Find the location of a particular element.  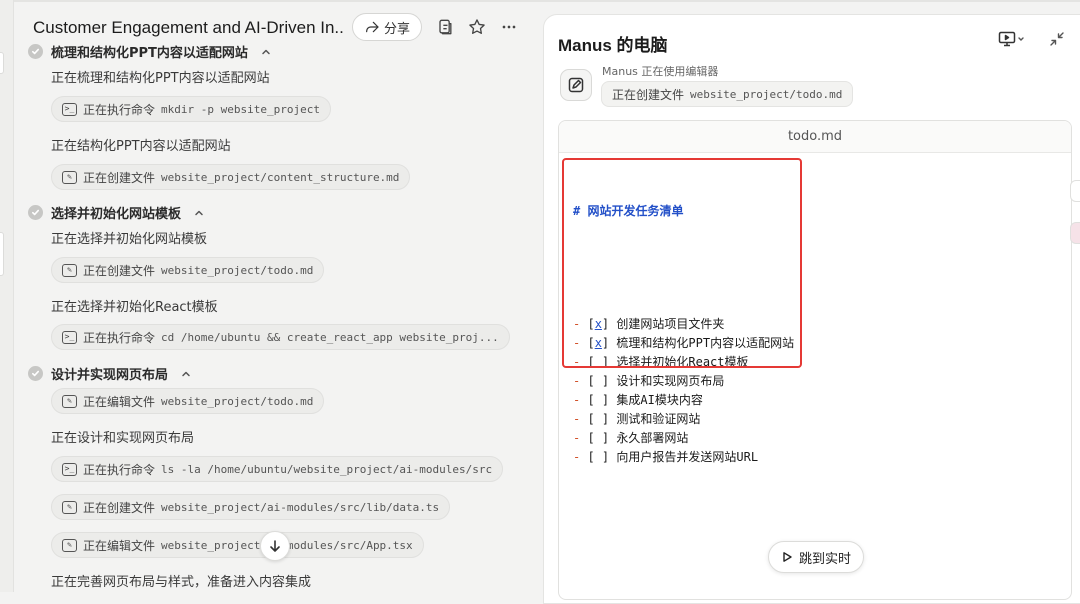

todo-item: - [ ] 向用户报告并发送网站URL is located at coordinates (666, 456).